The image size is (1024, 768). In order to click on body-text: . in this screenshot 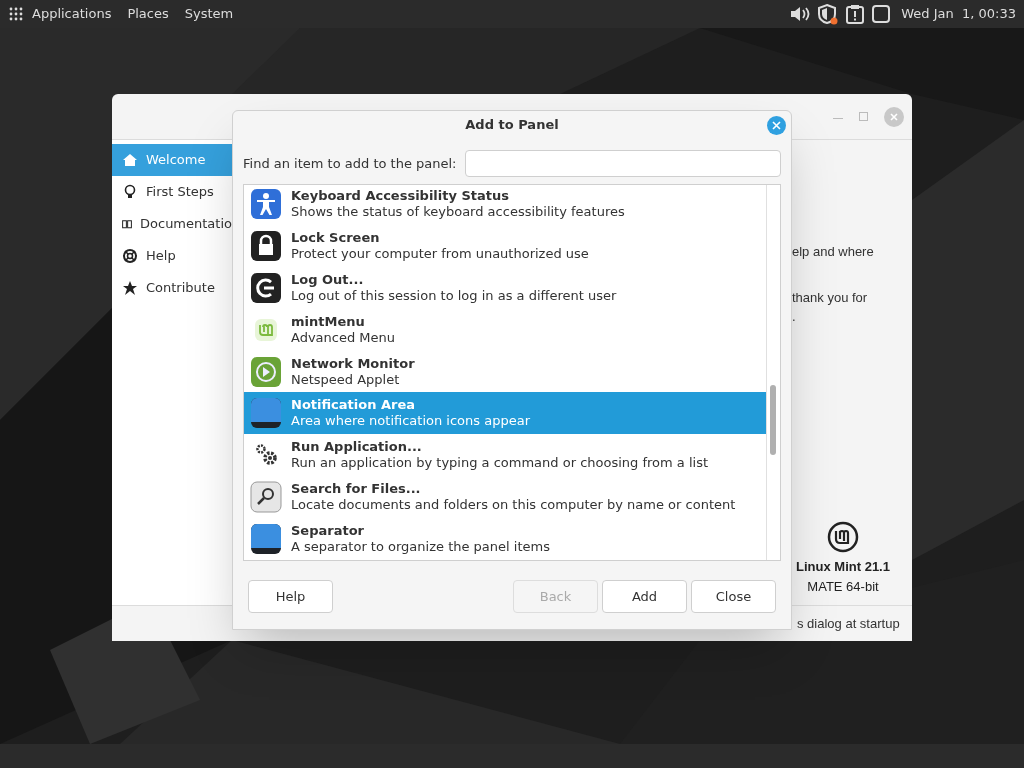, I will do `click(794, 317)`.